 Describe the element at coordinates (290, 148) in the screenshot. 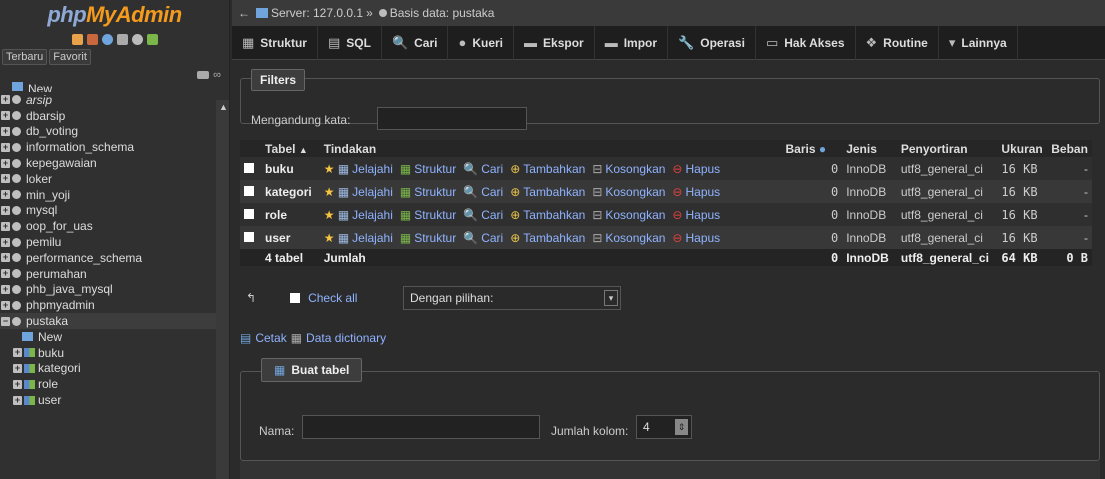

I see `header-tabel: Tabel ▲` at that location.